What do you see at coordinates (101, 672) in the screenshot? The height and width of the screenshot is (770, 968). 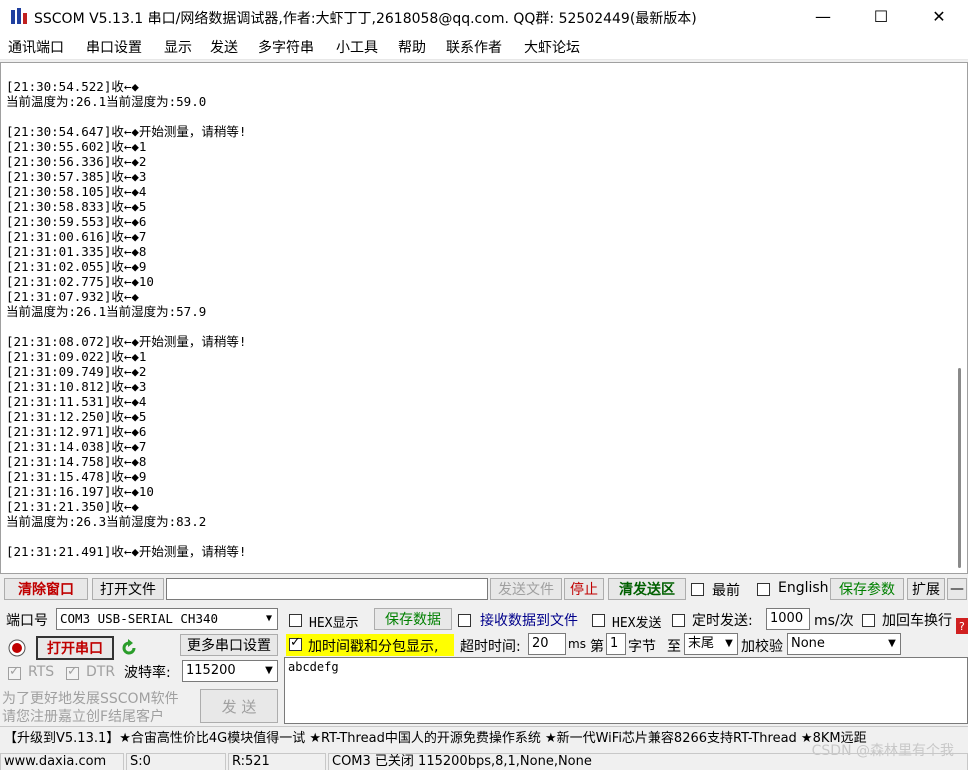 I see `dtr-label: DTR` at bounding box center [101, 672].